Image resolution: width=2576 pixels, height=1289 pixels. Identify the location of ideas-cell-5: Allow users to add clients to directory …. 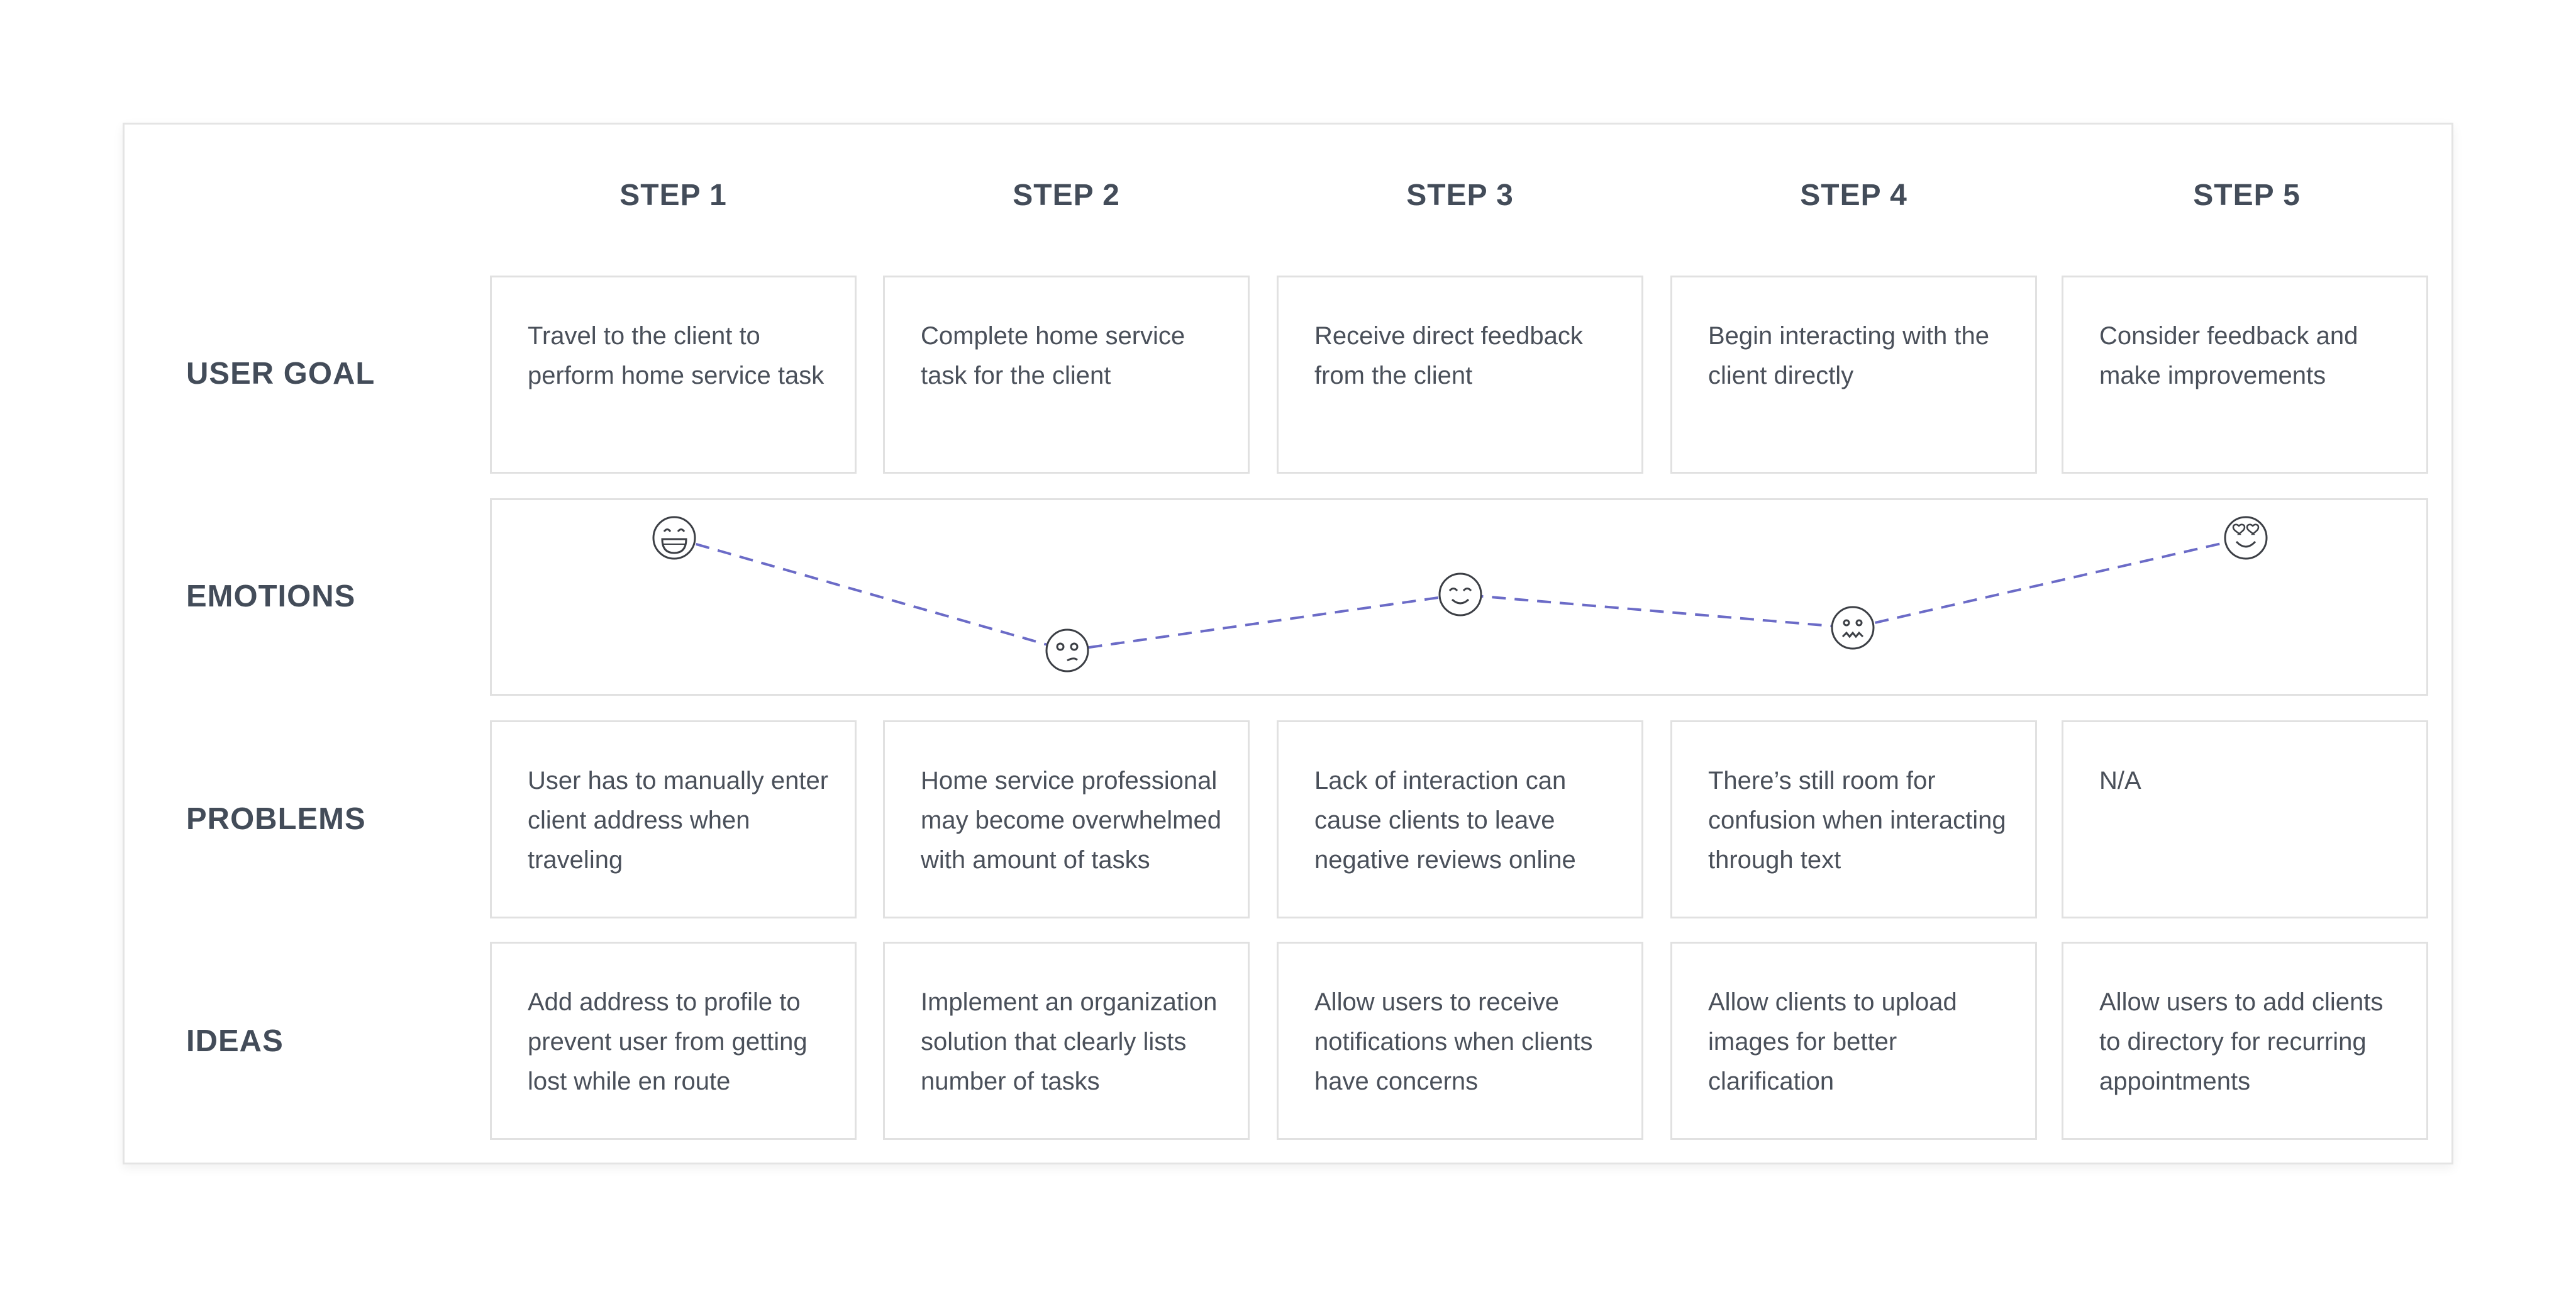
(2245, 1041).